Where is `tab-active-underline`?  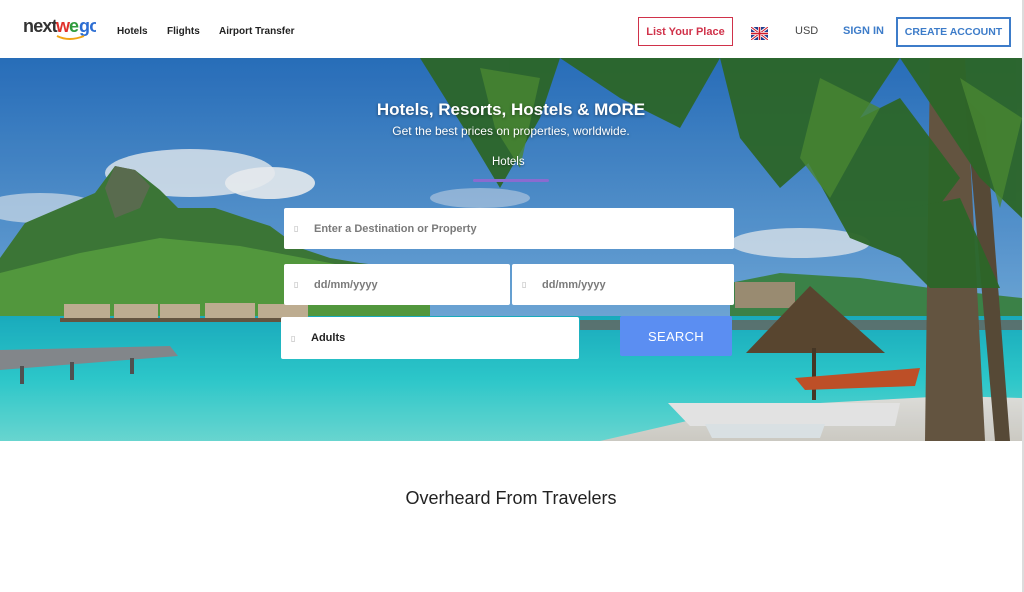 tab-active-underline is located at coordinates (511, 180).